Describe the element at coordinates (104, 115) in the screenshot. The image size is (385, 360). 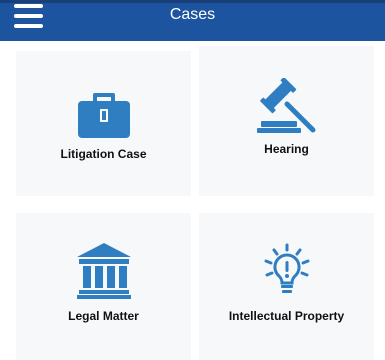
I see `briefcase-icon` at that location.